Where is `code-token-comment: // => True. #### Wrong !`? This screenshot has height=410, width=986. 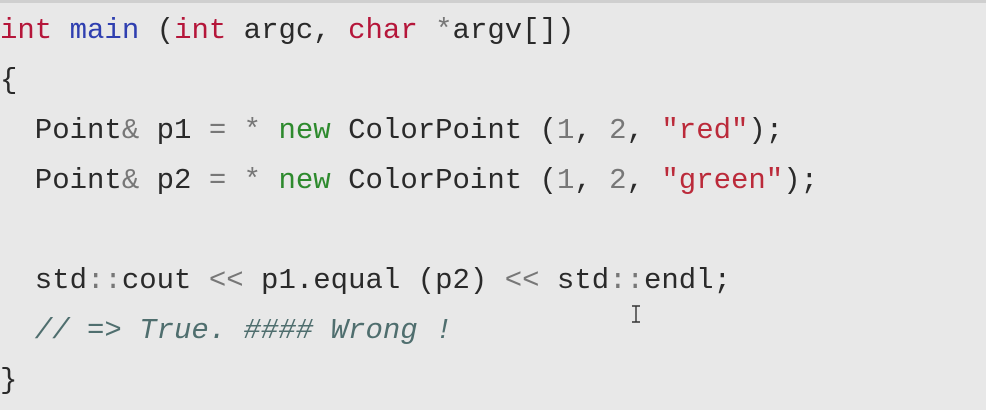 code-token-comment: // => True. #### Wrong ! is located at coordinates (226, 330).